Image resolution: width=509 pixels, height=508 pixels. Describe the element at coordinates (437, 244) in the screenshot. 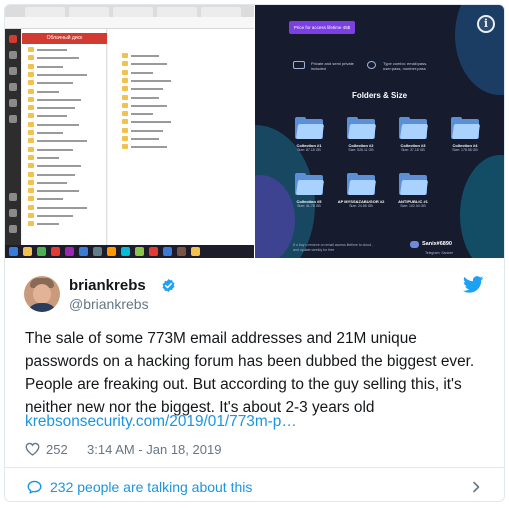

I see `contact-handle: Sanix#6890` at that location.